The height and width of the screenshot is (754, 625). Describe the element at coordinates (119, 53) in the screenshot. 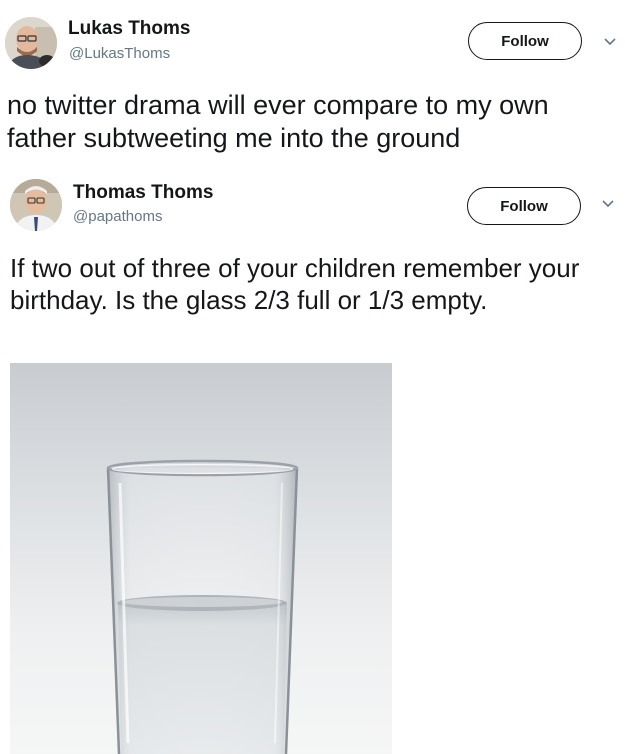

I see `author-handle: @LukasThoms` at that location.